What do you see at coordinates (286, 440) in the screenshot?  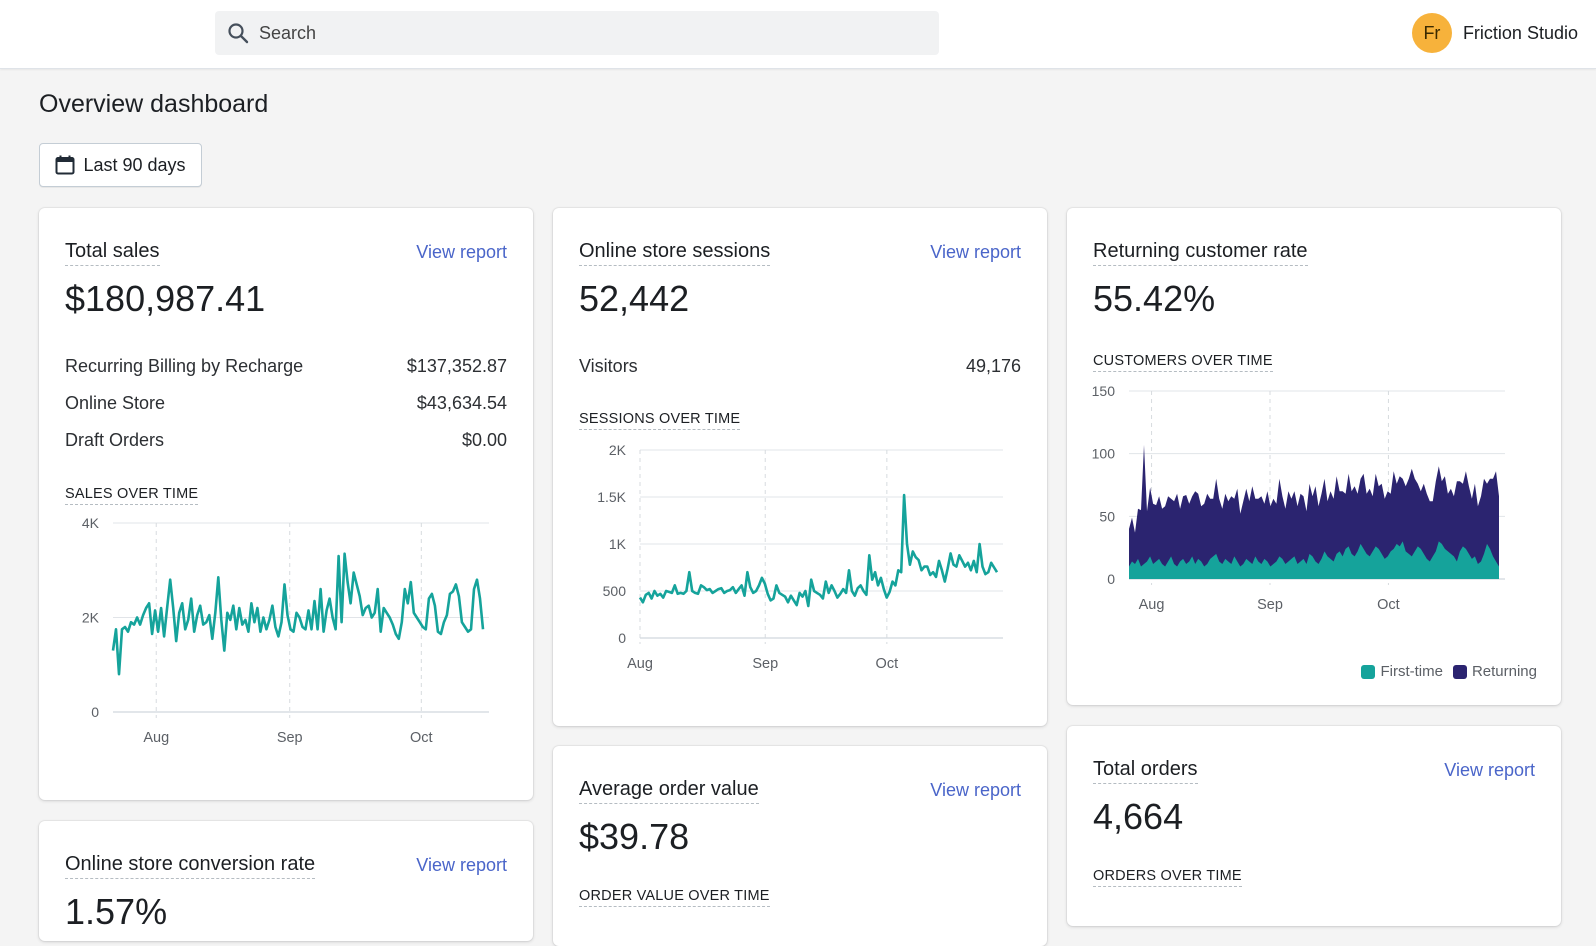 I see `breakdown-row: Draft Orders $0.00` at bounding box center [286, 440].